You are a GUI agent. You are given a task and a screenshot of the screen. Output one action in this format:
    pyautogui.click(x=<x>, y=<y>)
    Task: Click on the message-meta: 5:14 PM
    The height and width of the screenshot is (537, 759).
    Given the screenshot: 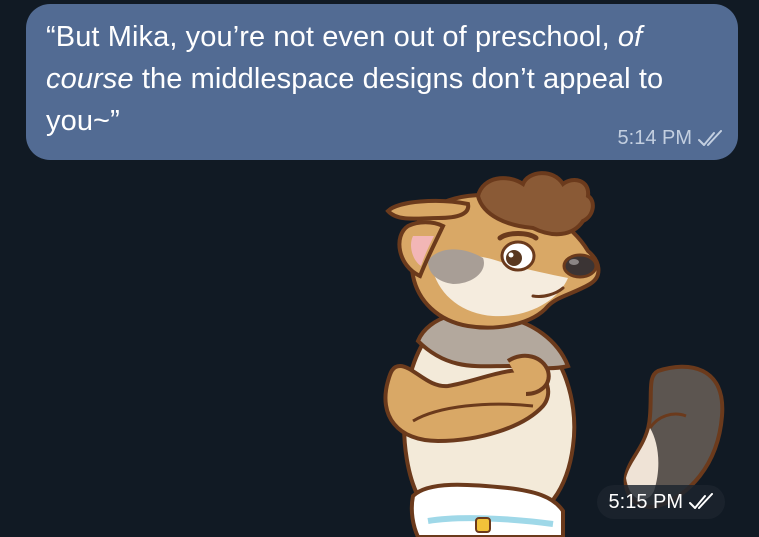 What is the action you would take?
    pyautogui.click(x=671, y=138)
    